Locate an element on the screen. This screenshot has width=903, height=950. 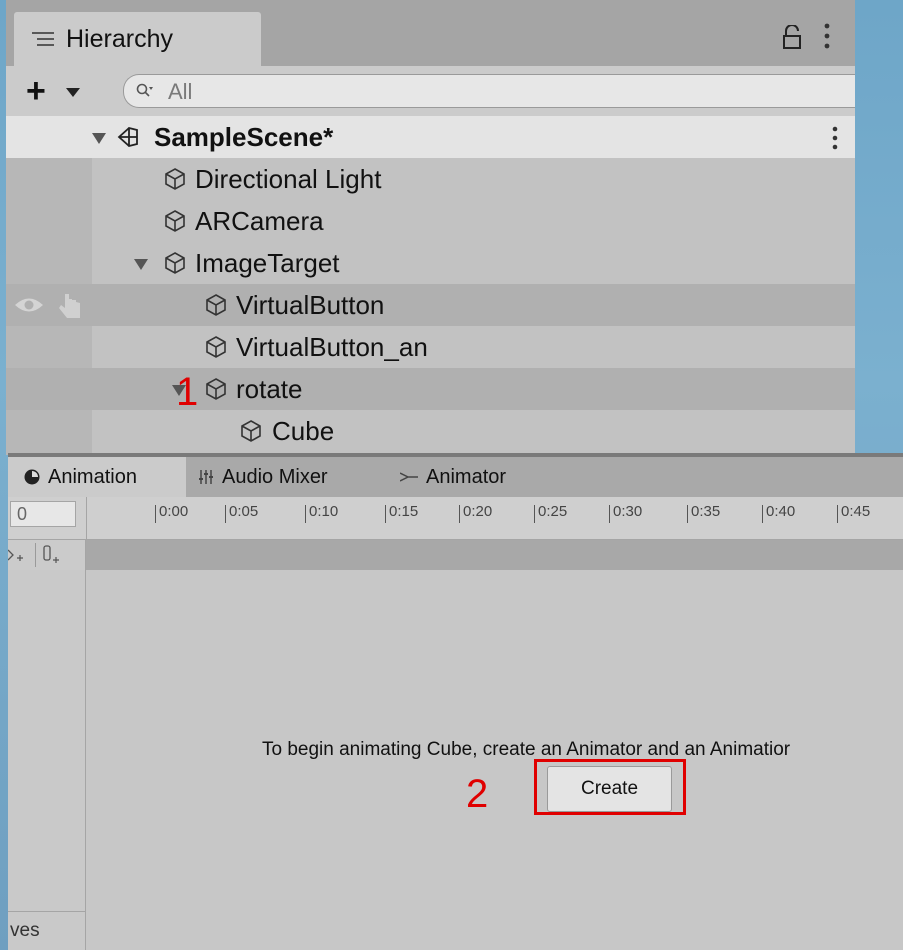
tree-item-label: ImageTarget is located at coordinates (267, 263).